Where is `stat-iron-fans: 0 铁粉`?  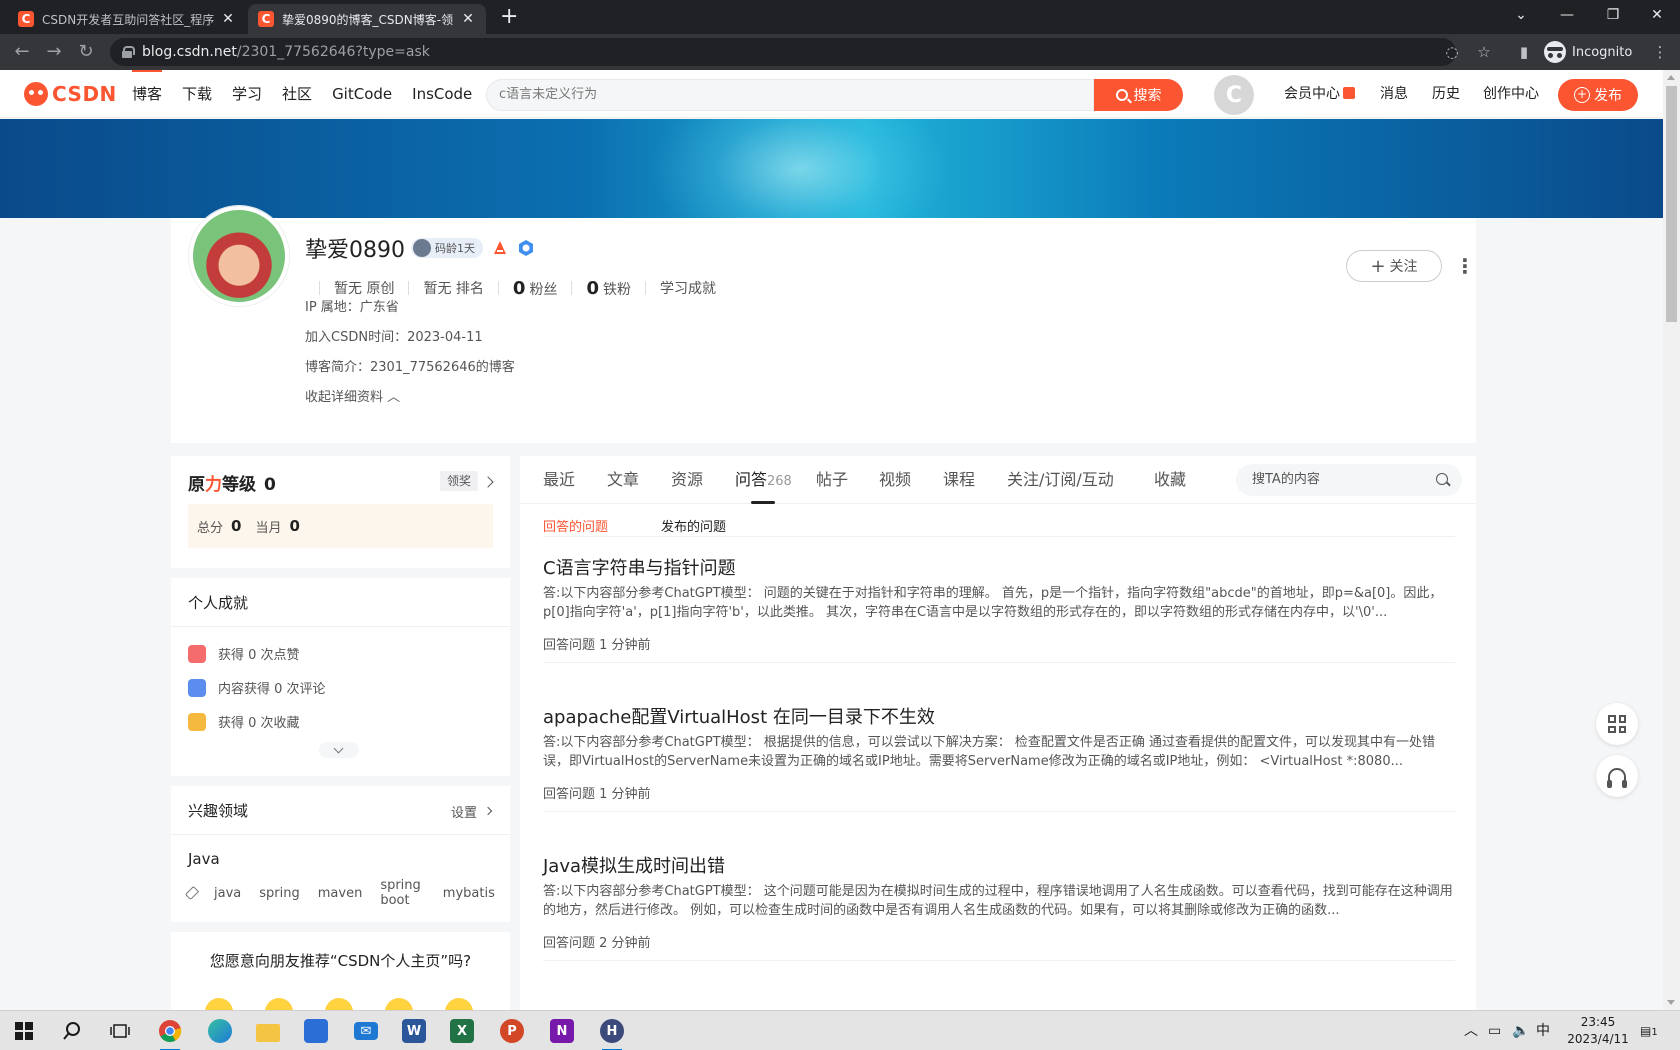
stat-iron-fans: 0 铁粉 is located at coordinates (608, 288).